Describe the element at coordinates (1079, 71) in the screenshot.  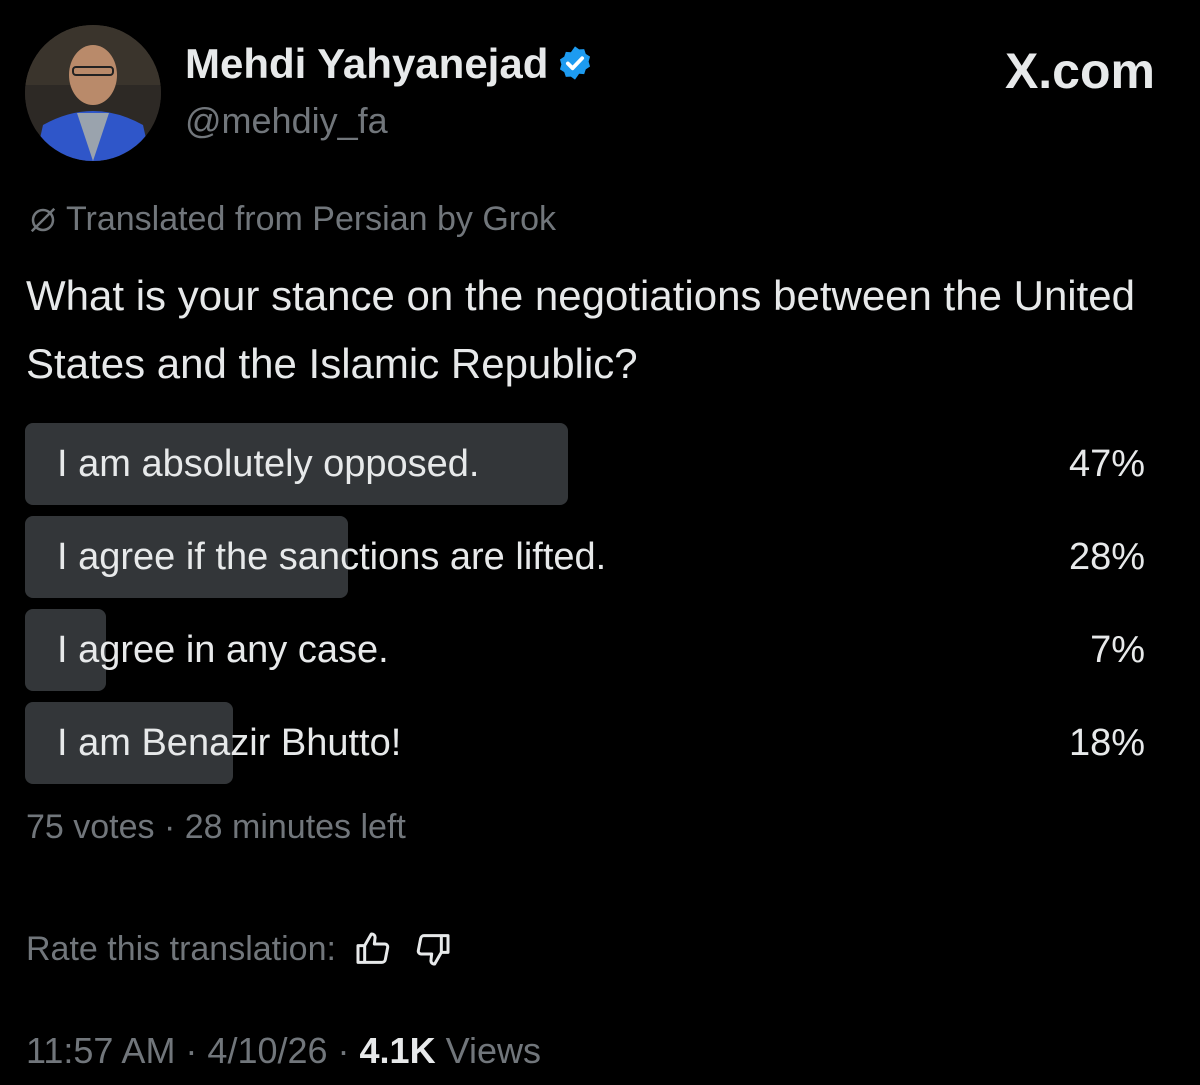
I see `brand-logo: X.com` at that location.